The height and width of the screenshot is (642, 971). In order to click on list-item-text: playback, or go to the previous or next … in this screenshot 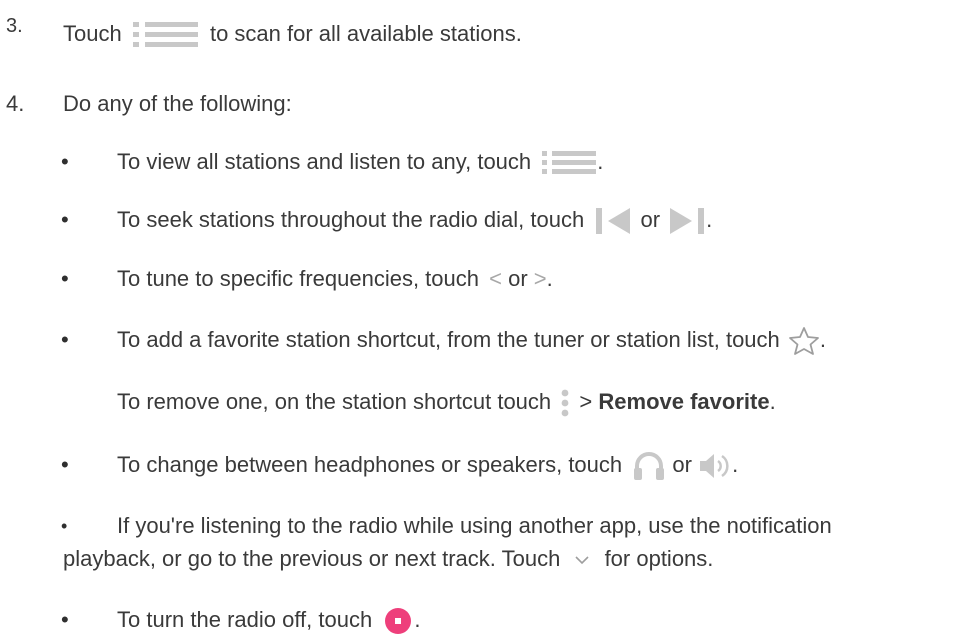, I will do `click(388, 558)`.